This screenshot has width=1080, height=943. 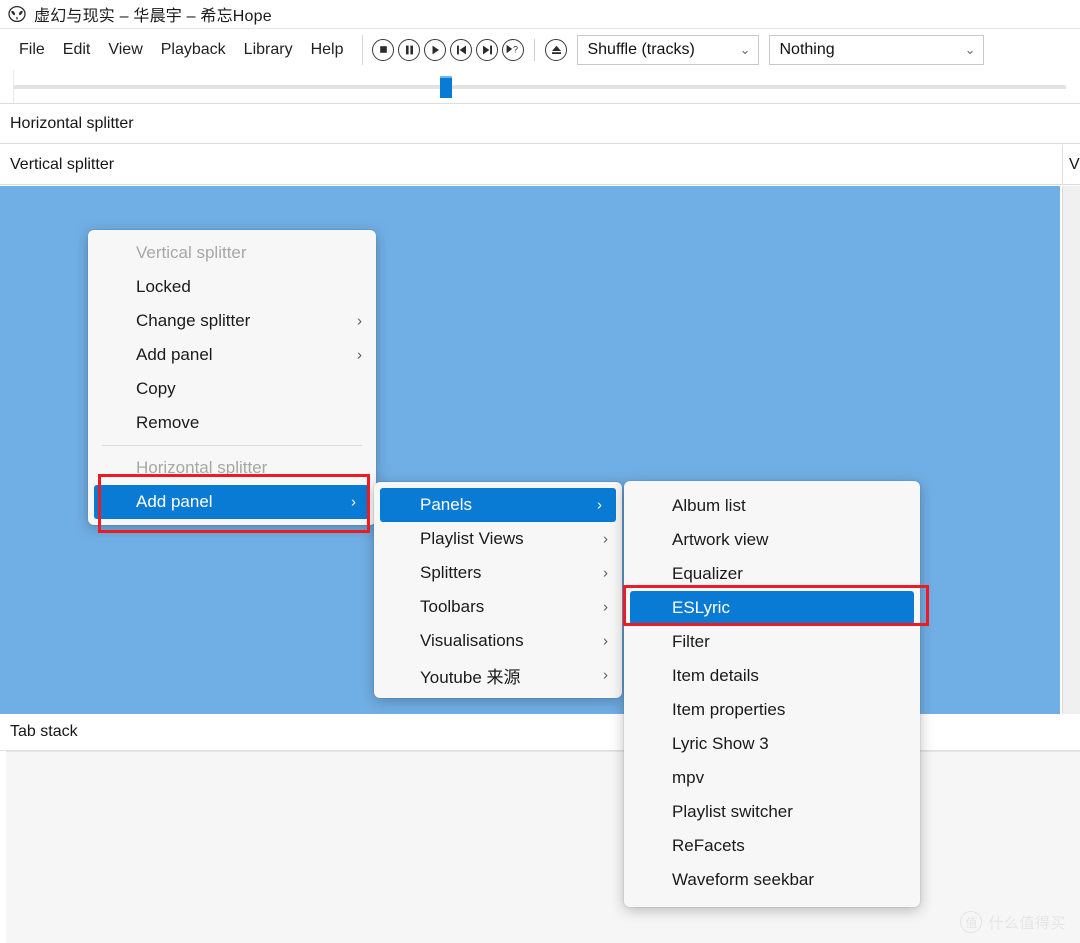 What do you see at coordinates (688, 777) in the screenshot?
I see `menu-item-label: mpv` at bounding box center [688, 777].